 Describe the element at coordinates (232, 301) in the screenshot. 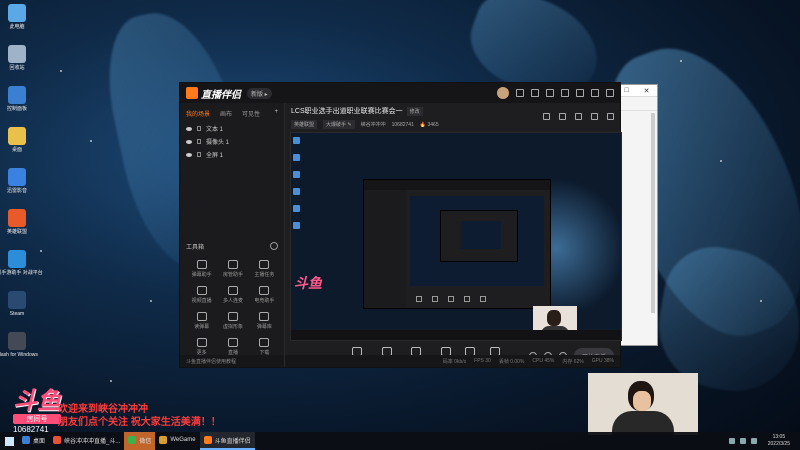

I see `tool-label: 多人连麦` at that location.